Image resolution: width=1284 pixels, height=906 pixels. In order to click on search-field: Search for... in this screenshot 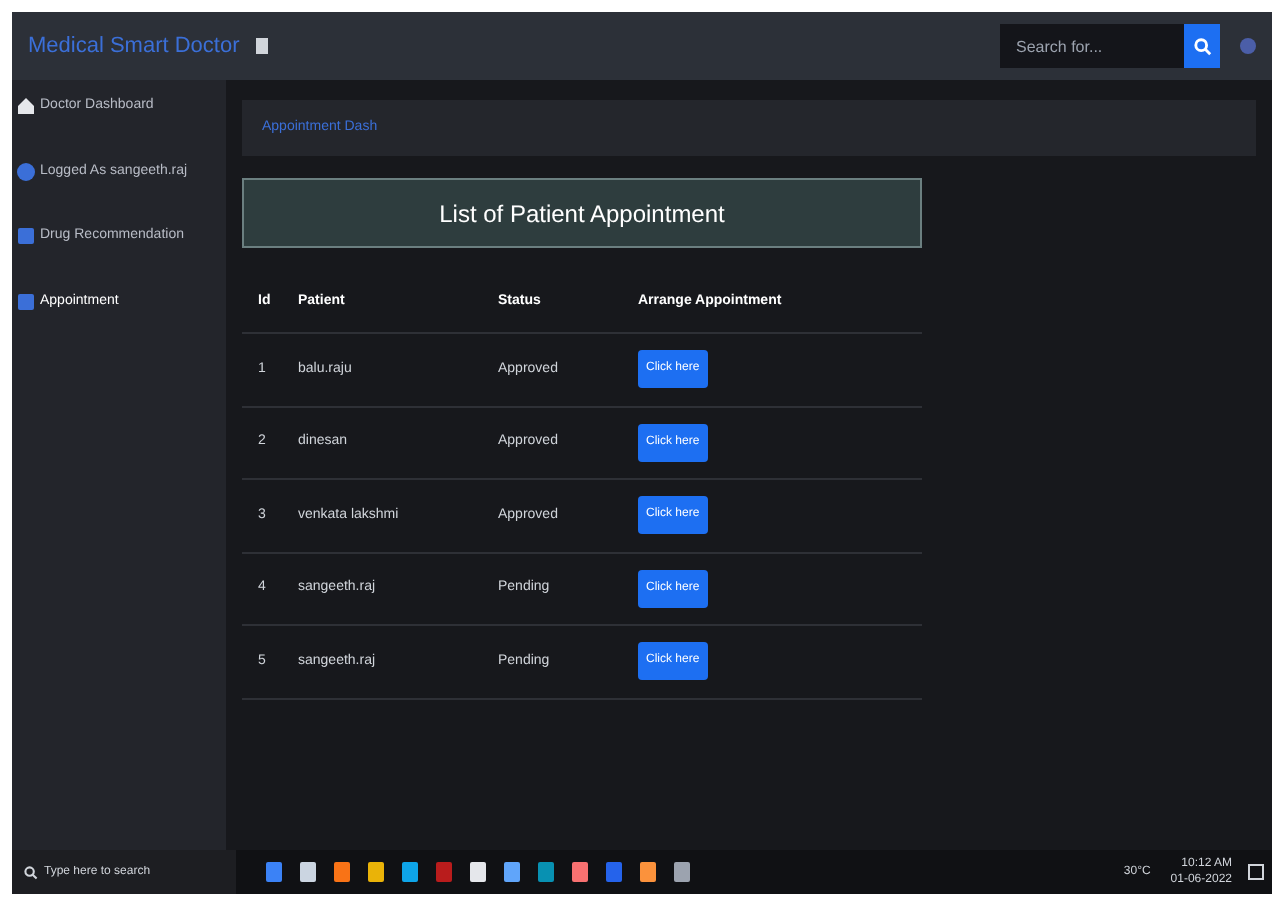, I will do `click(1092, 46)`.